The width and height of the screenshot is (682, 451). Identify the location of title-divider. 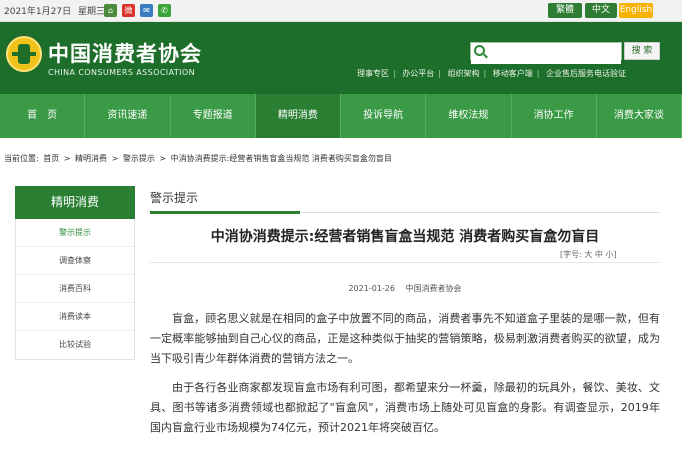
(405, 262).